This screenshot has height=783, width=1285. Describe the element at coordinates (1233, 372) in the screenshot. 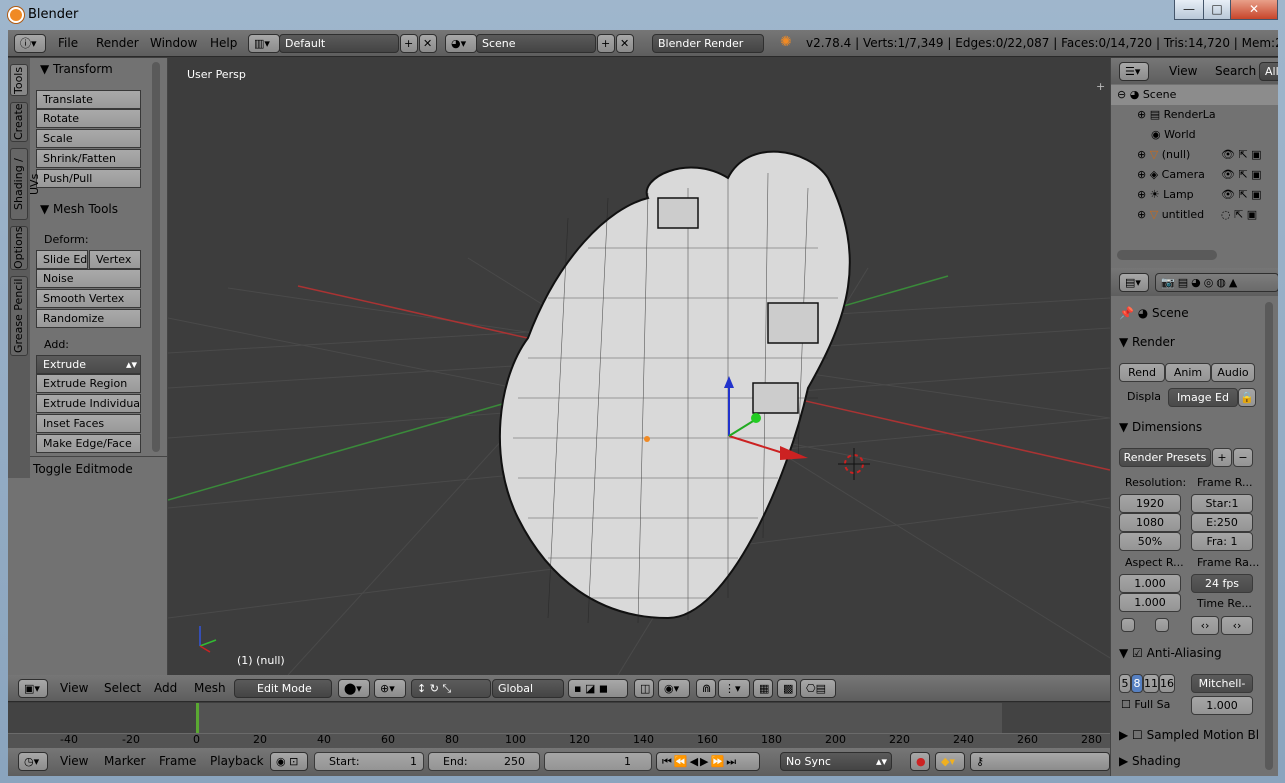

I see `audio-button: Audio` at that location.